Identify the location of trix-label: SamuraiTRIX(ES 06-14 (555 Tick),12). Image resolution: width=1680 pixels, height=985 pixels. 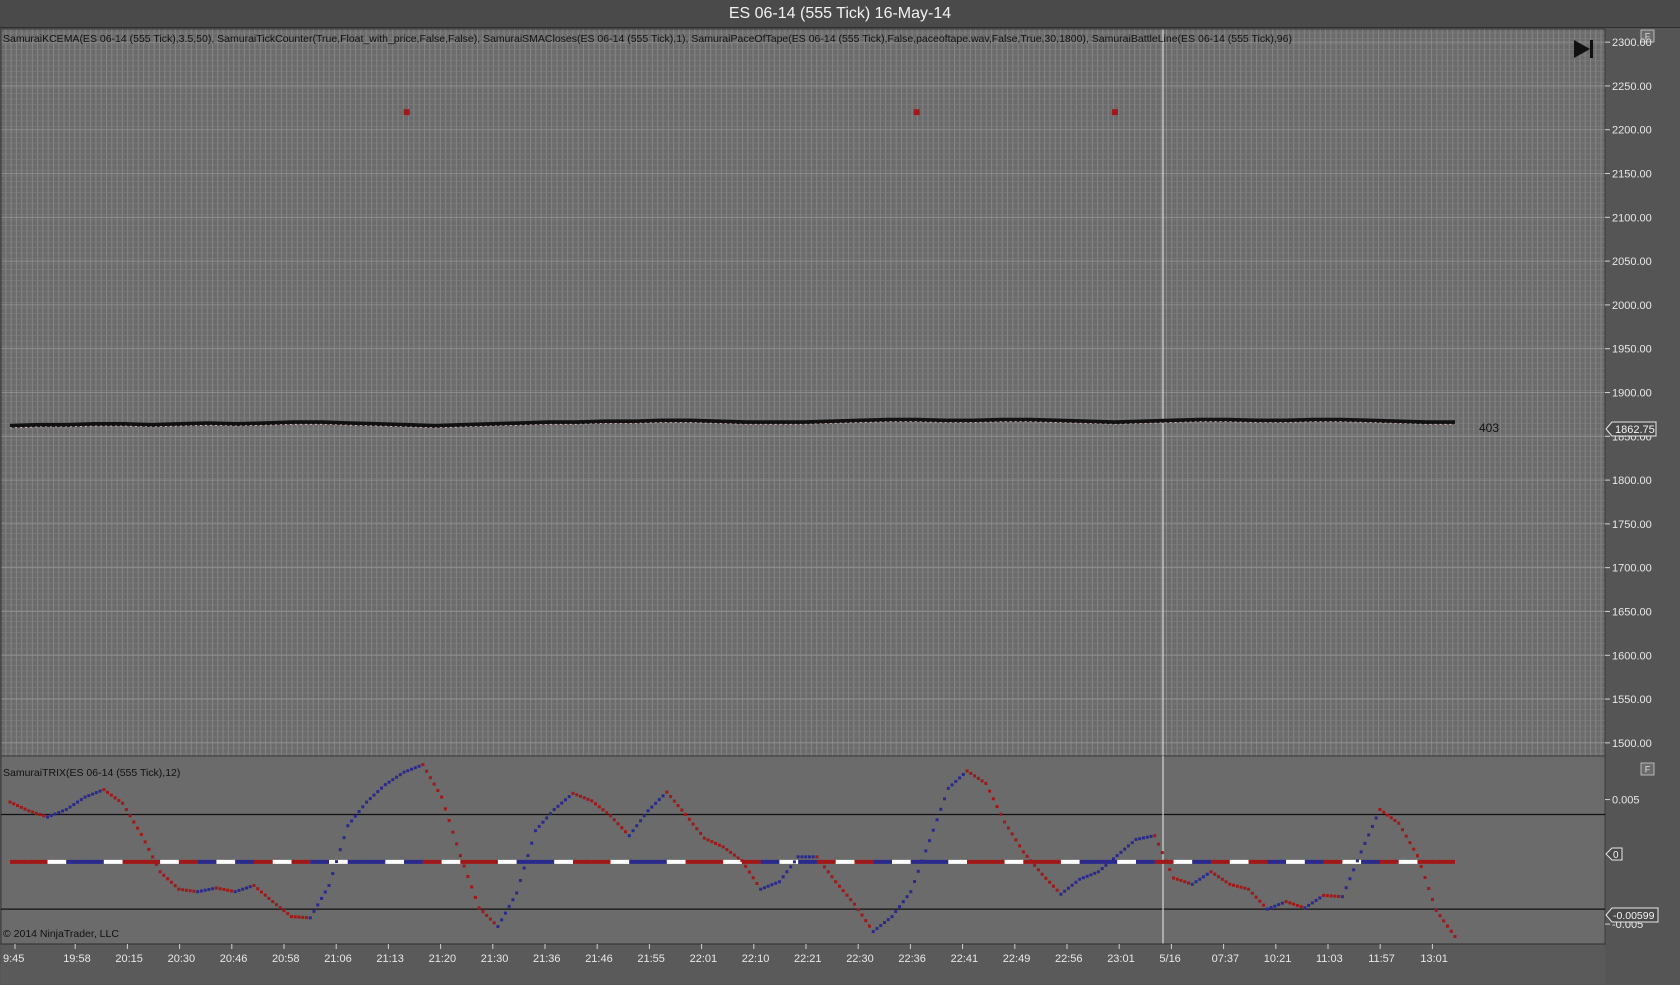
(91, 773).